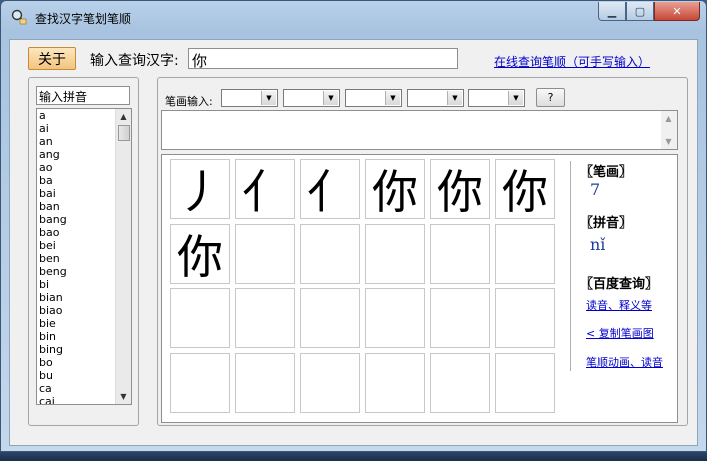 The height and width of the screenshot is (461, 707). I want to click on pinyin-list-item: bai, so click(77, 193).